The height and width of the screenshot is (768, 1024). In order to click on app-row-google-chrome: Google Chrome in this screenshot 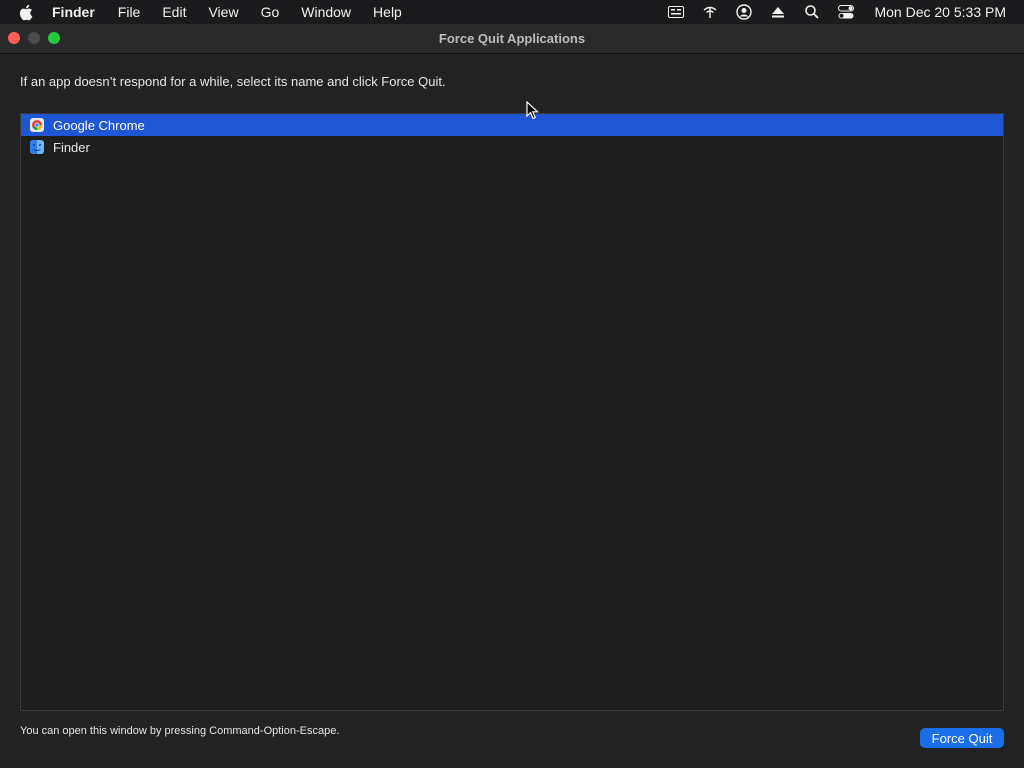, I will do `click(512, 125)`.